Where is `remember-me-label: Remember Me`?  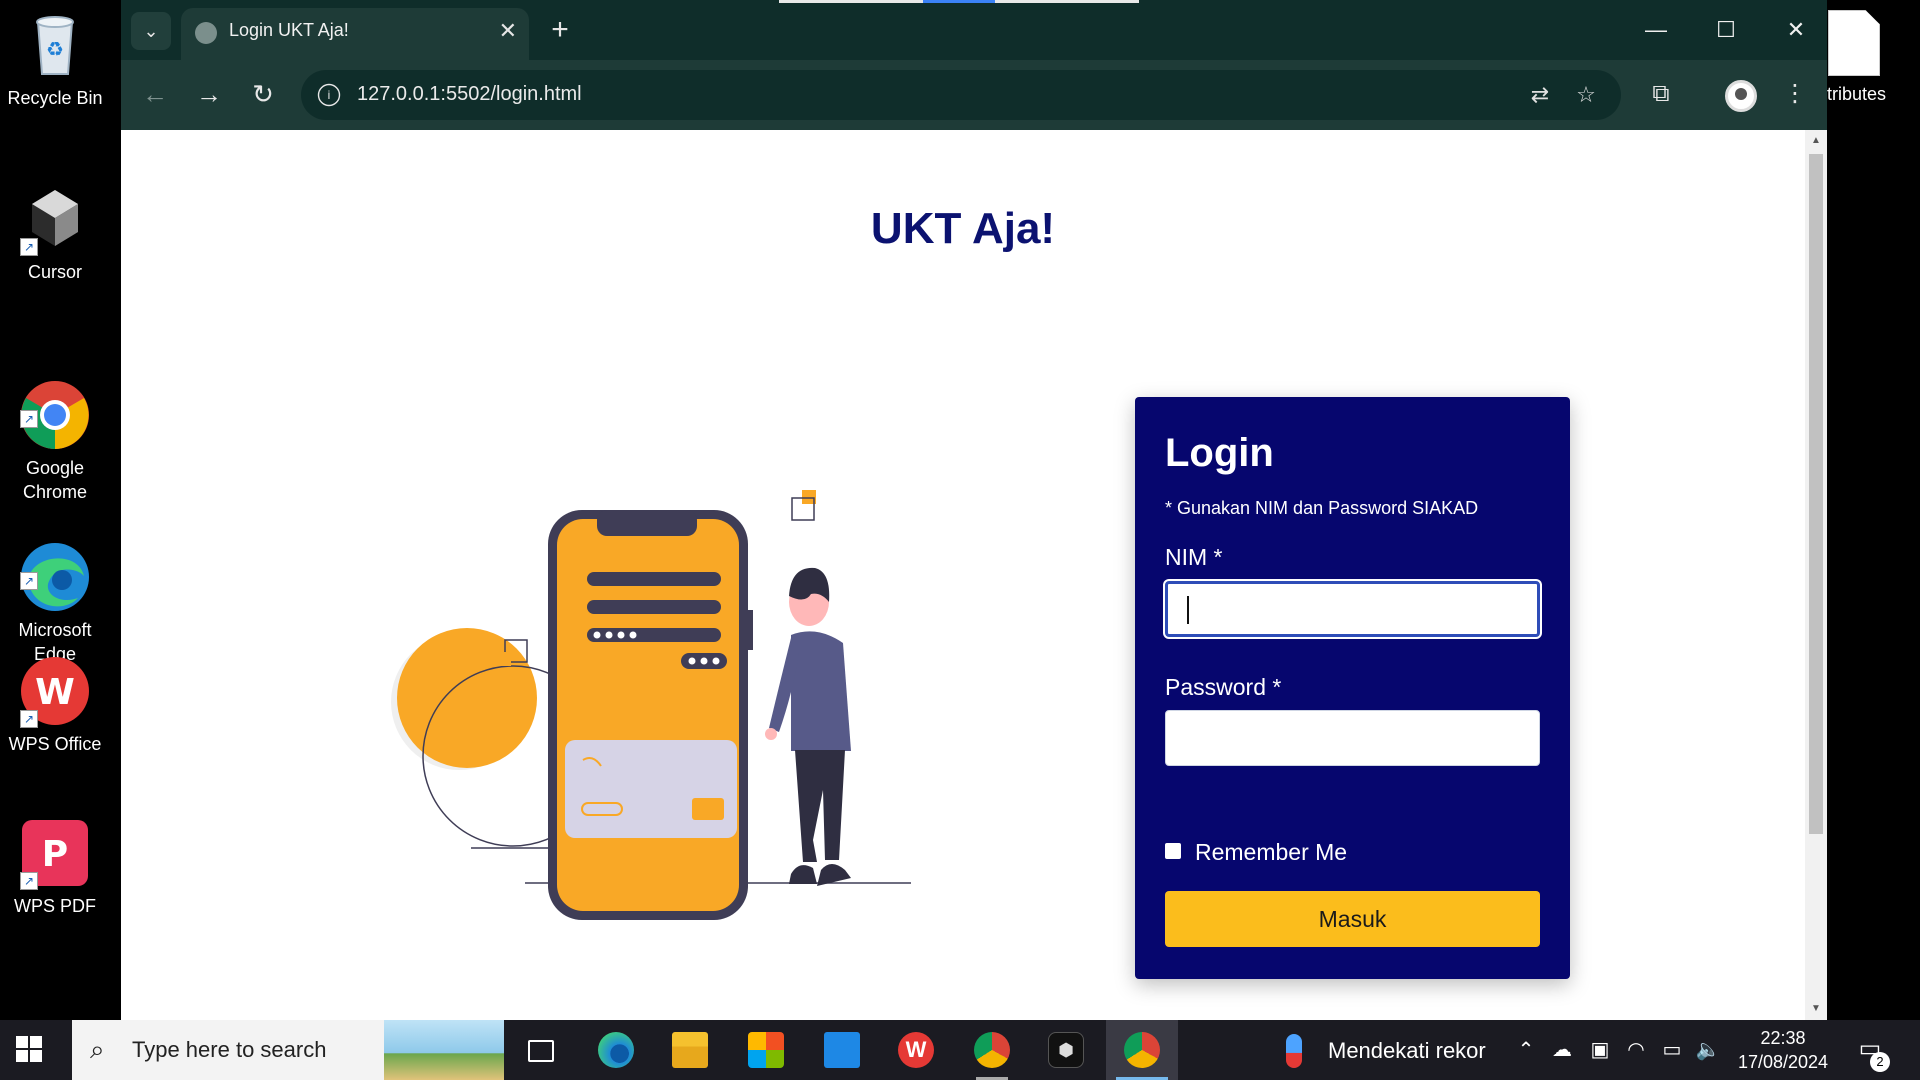
remember-me-label: Remember Me is located at coordinates (1271, 852).